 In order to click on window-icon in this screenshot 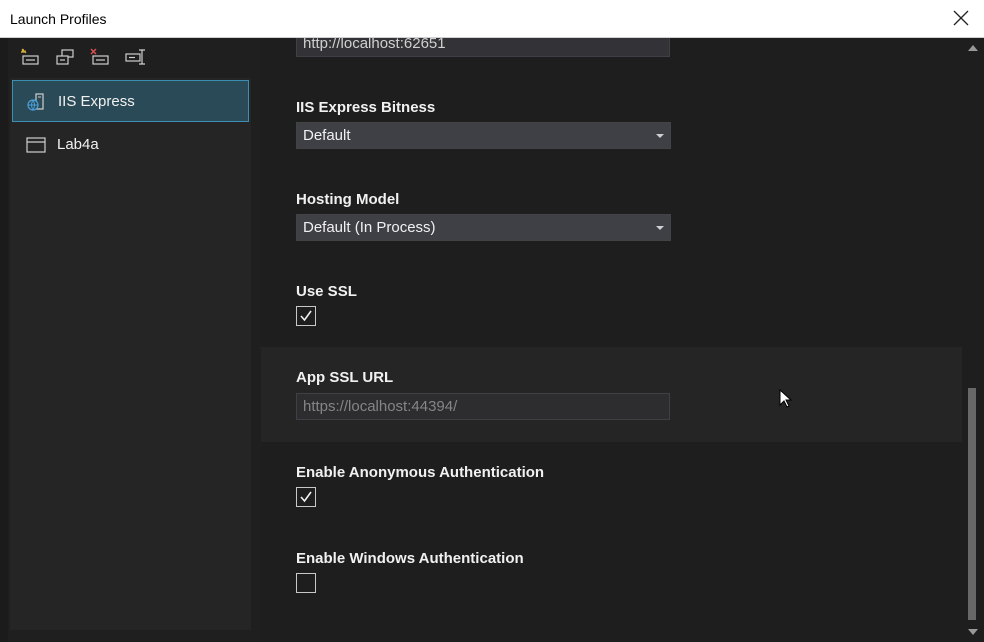, I will do `click(36, 145)`.